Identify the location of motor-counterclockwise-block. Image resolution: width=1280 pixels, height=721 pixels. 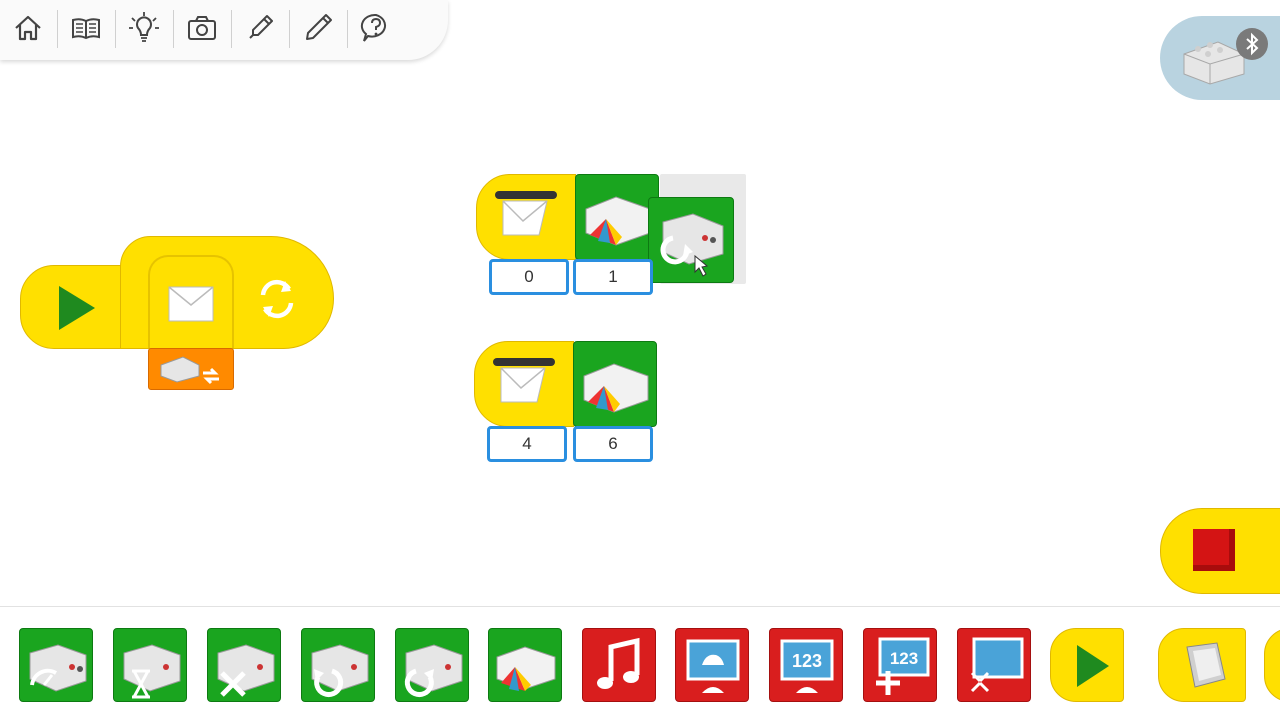
(338, 665).